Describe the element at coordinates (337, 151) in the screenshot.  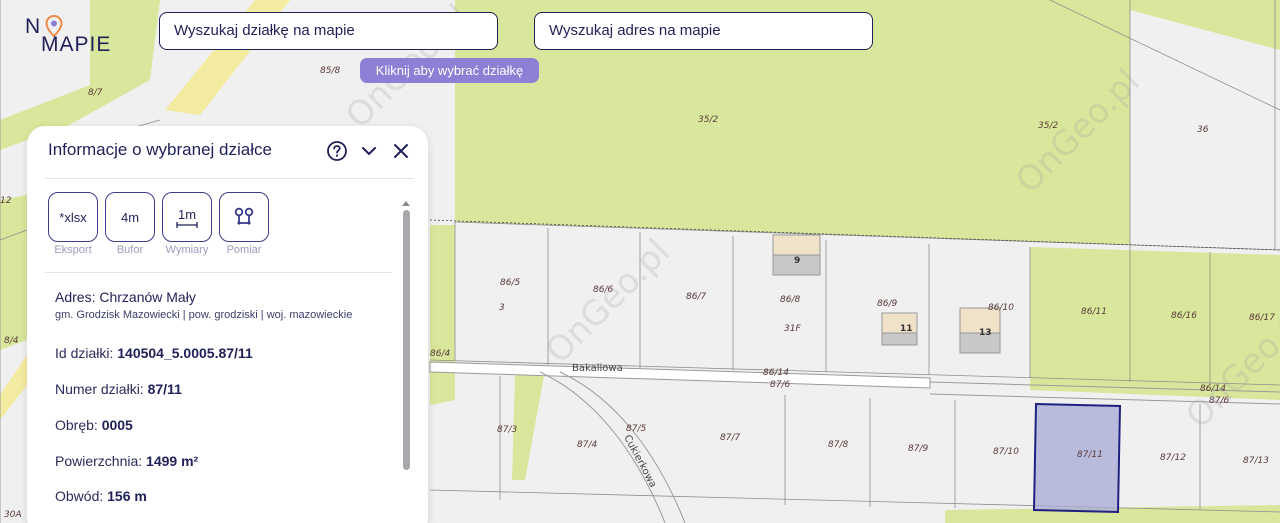
I see `help-icon` at that location.